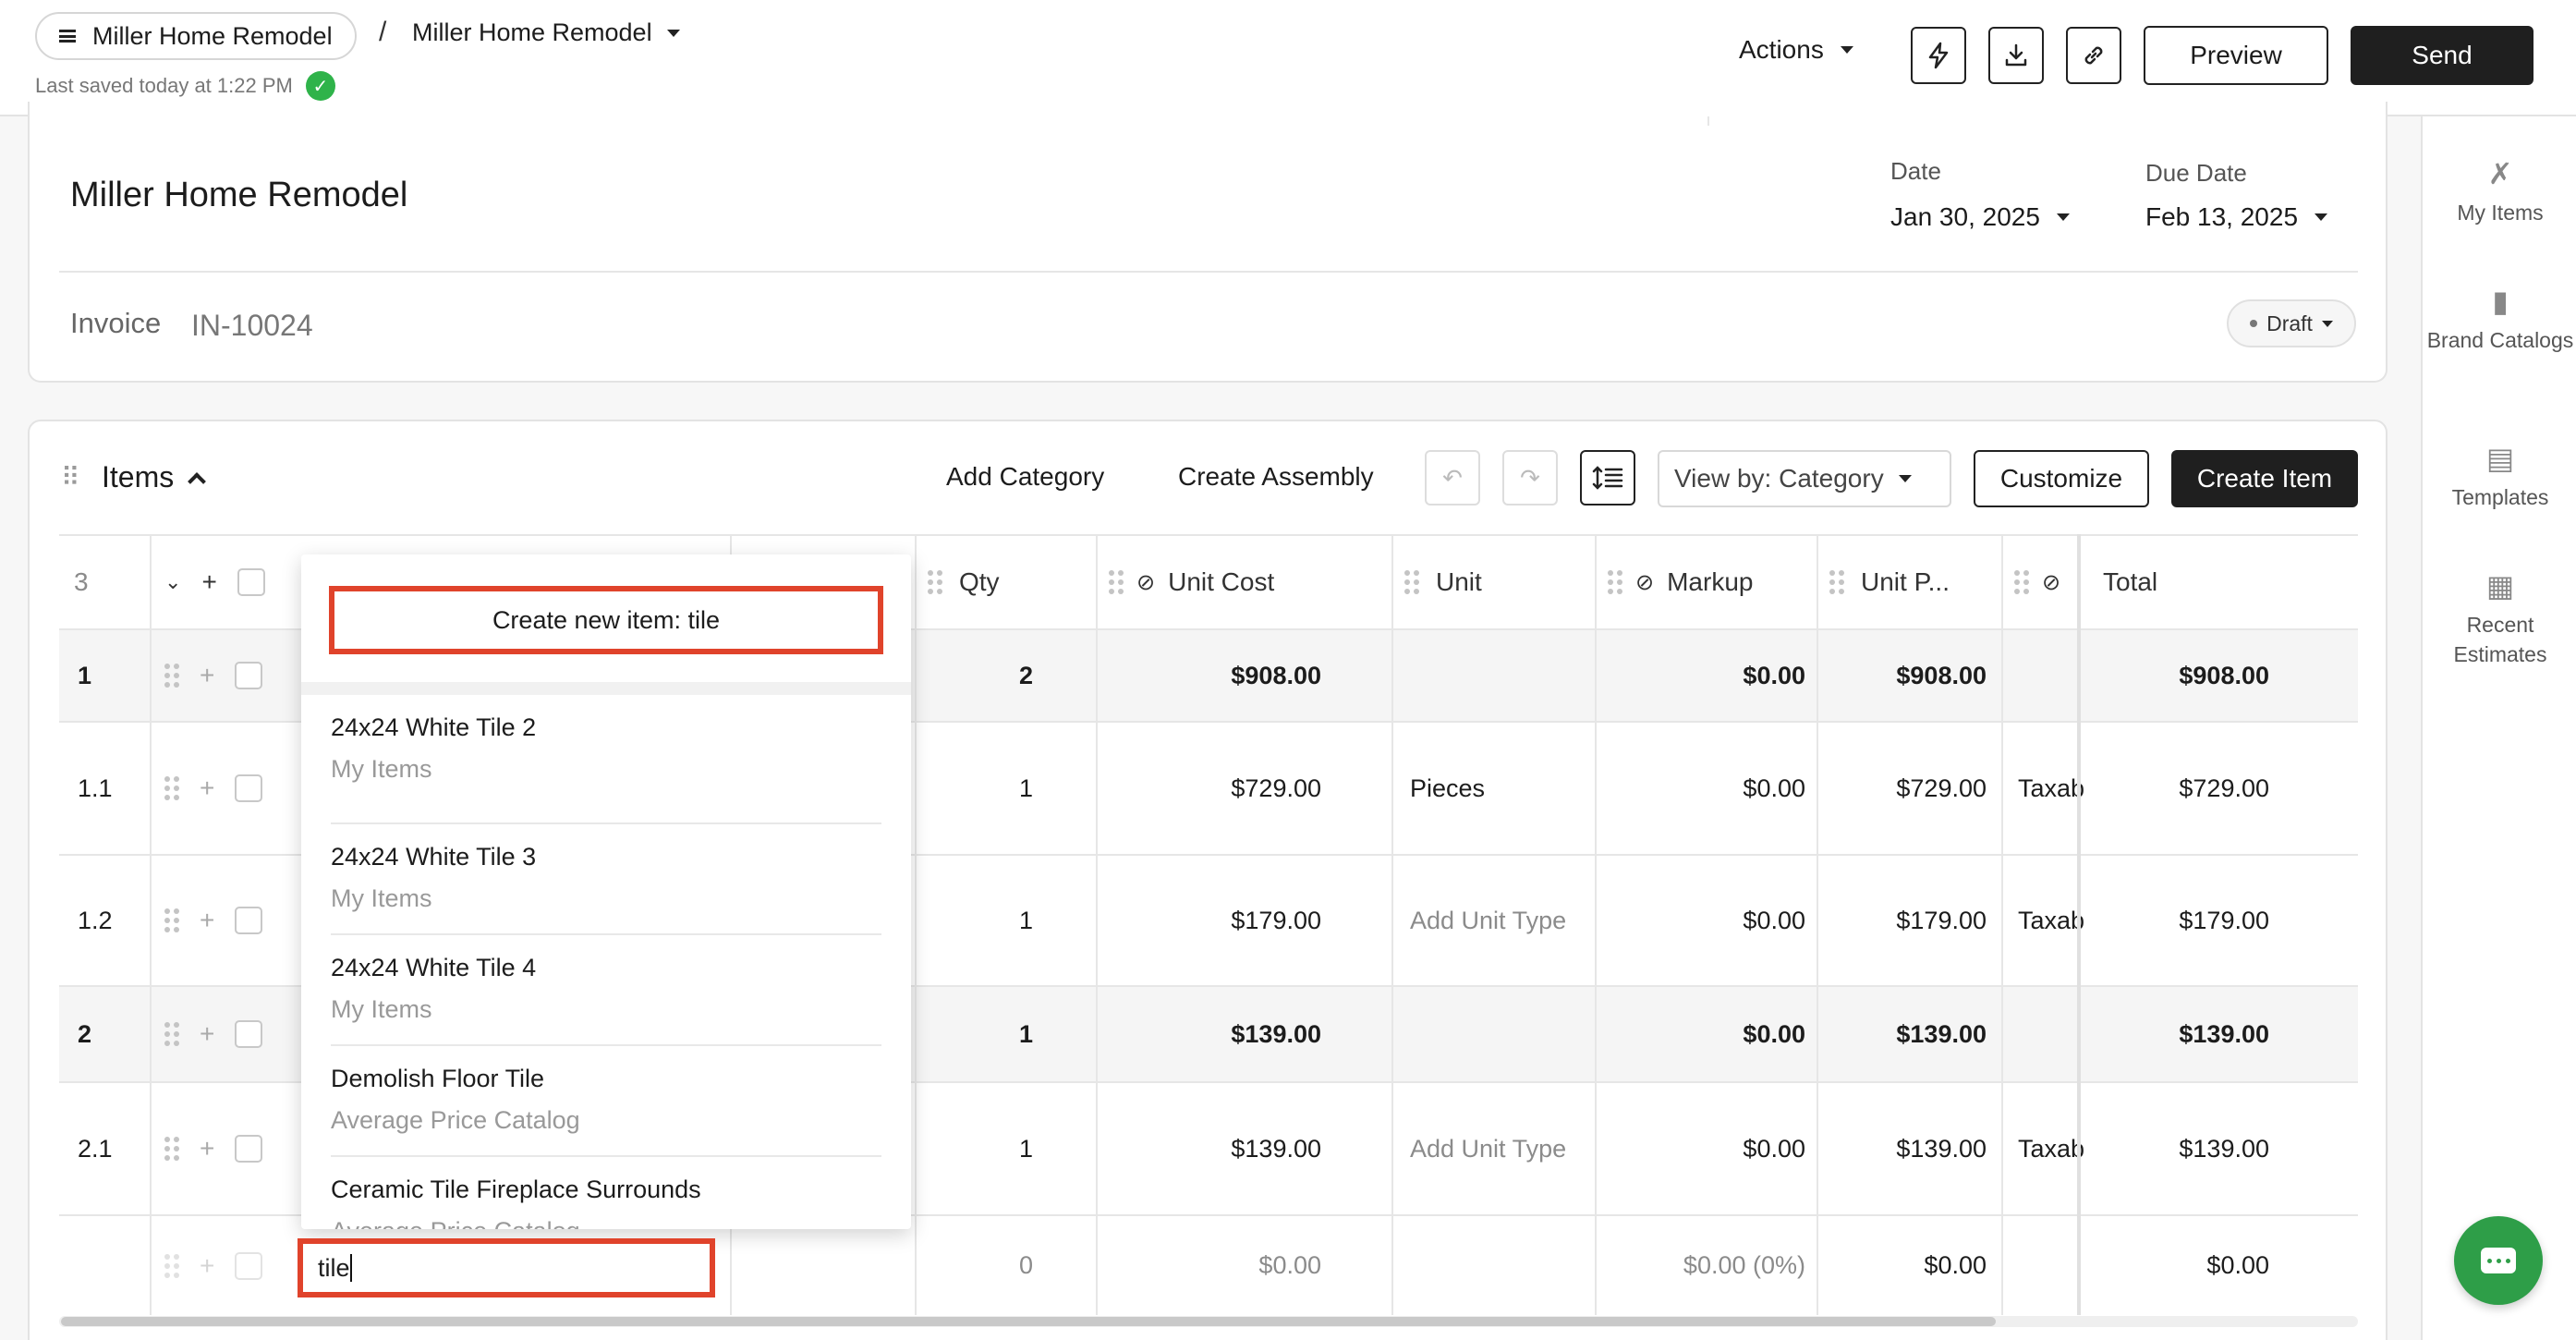 This screenshot has height=1340, width=2576. What do you see at coordinates (2499, 320) in the screenshot?
I see `sidebar-item-brand-catalogs: ▮ Brand Catalogs` at bounding box center [2499, 320].